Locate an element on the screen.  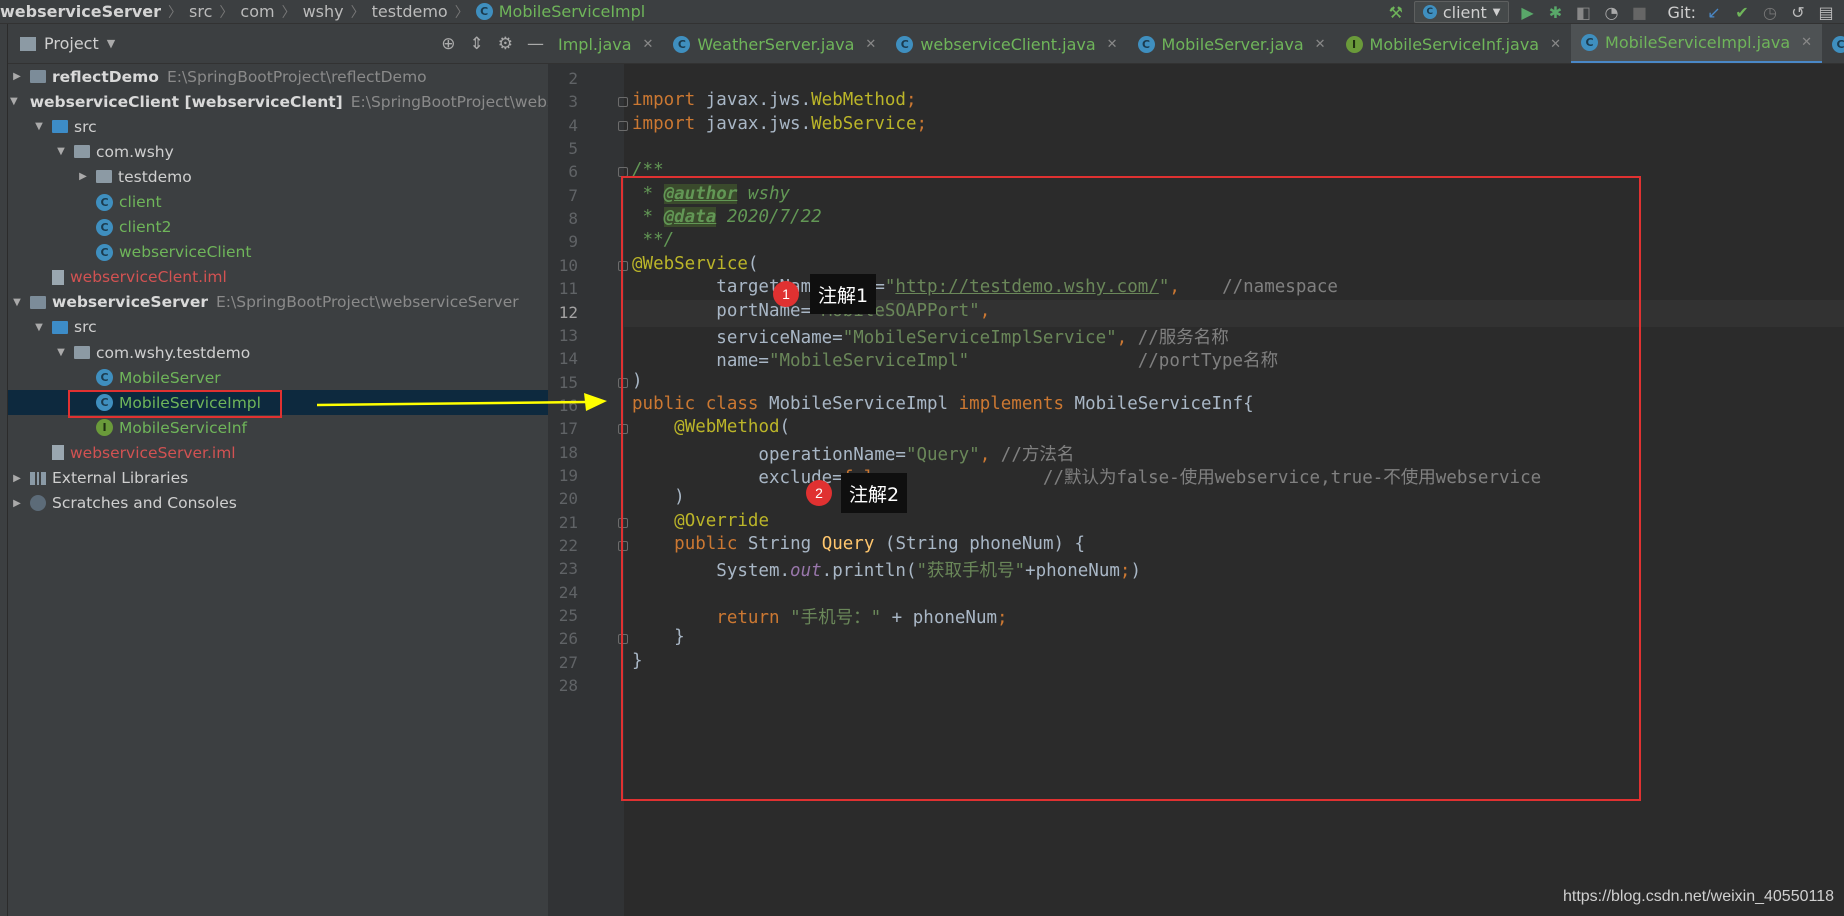
git-commit-icon: ✔ is located at coordinates (1742, 12).